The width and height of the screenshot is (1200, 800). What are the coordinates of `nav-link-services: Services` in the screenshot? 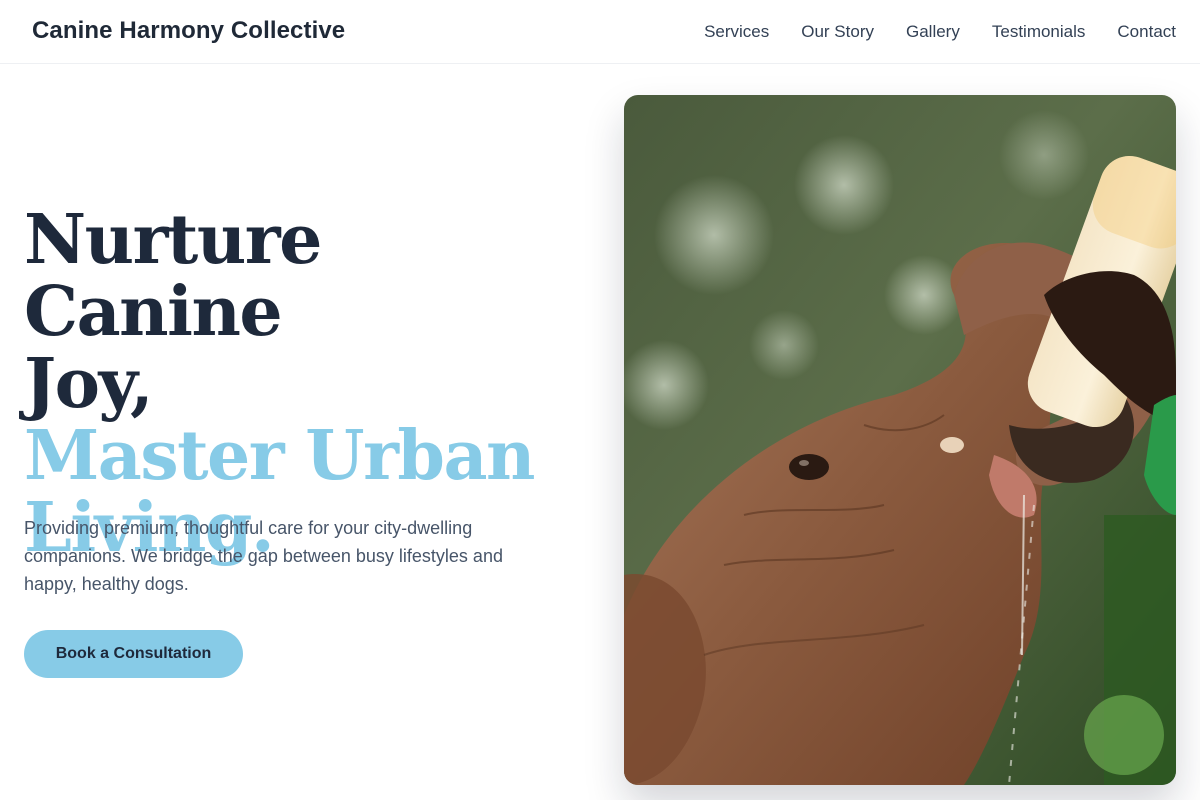 It's located at (736, 32).